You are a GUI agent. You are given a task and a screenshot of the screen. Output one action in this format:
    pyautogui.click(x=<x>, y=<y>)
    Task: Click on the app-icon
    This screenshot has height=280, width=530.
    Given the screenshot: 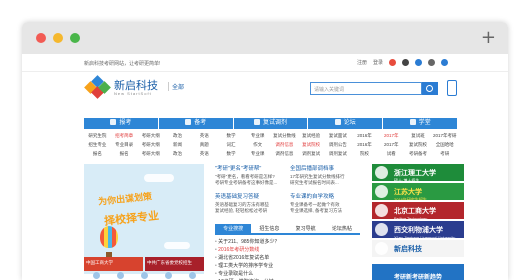 What is the action you would take?
    pyautogui.click(x=418, y=62)
    